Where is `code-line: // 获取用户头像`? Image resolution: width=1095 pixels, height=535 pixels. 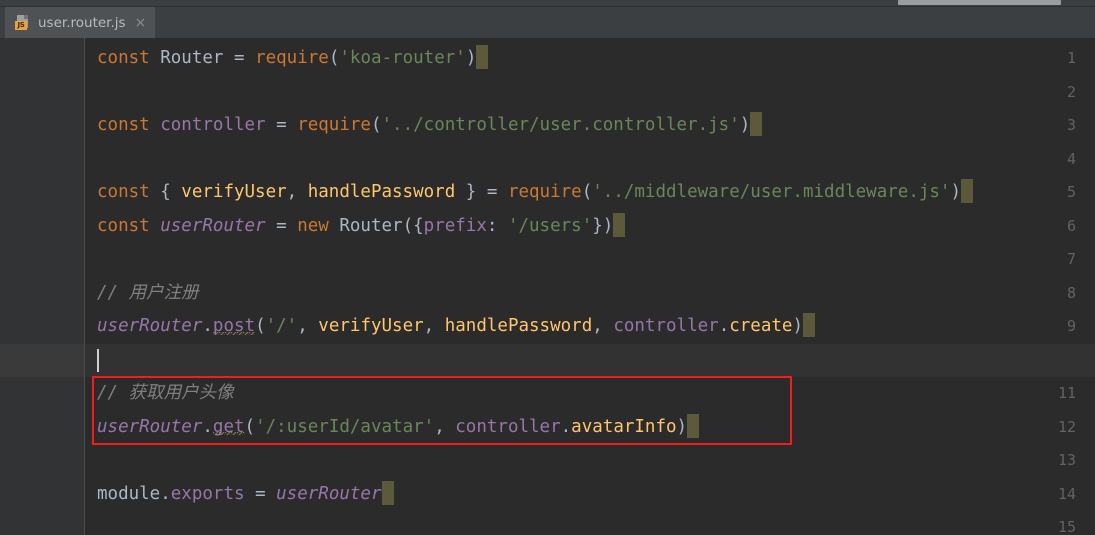 code-line: // 获取用户头像 is located at coordinates (590, 394).